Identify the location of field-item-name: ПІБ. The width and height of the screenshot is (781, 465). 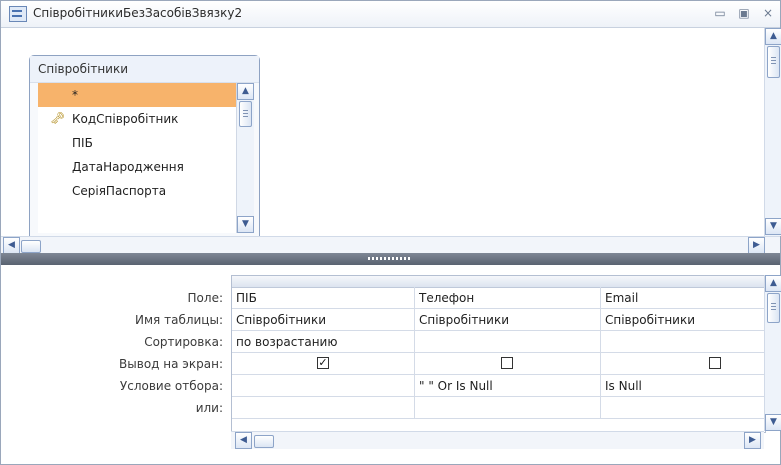
(137, 143).